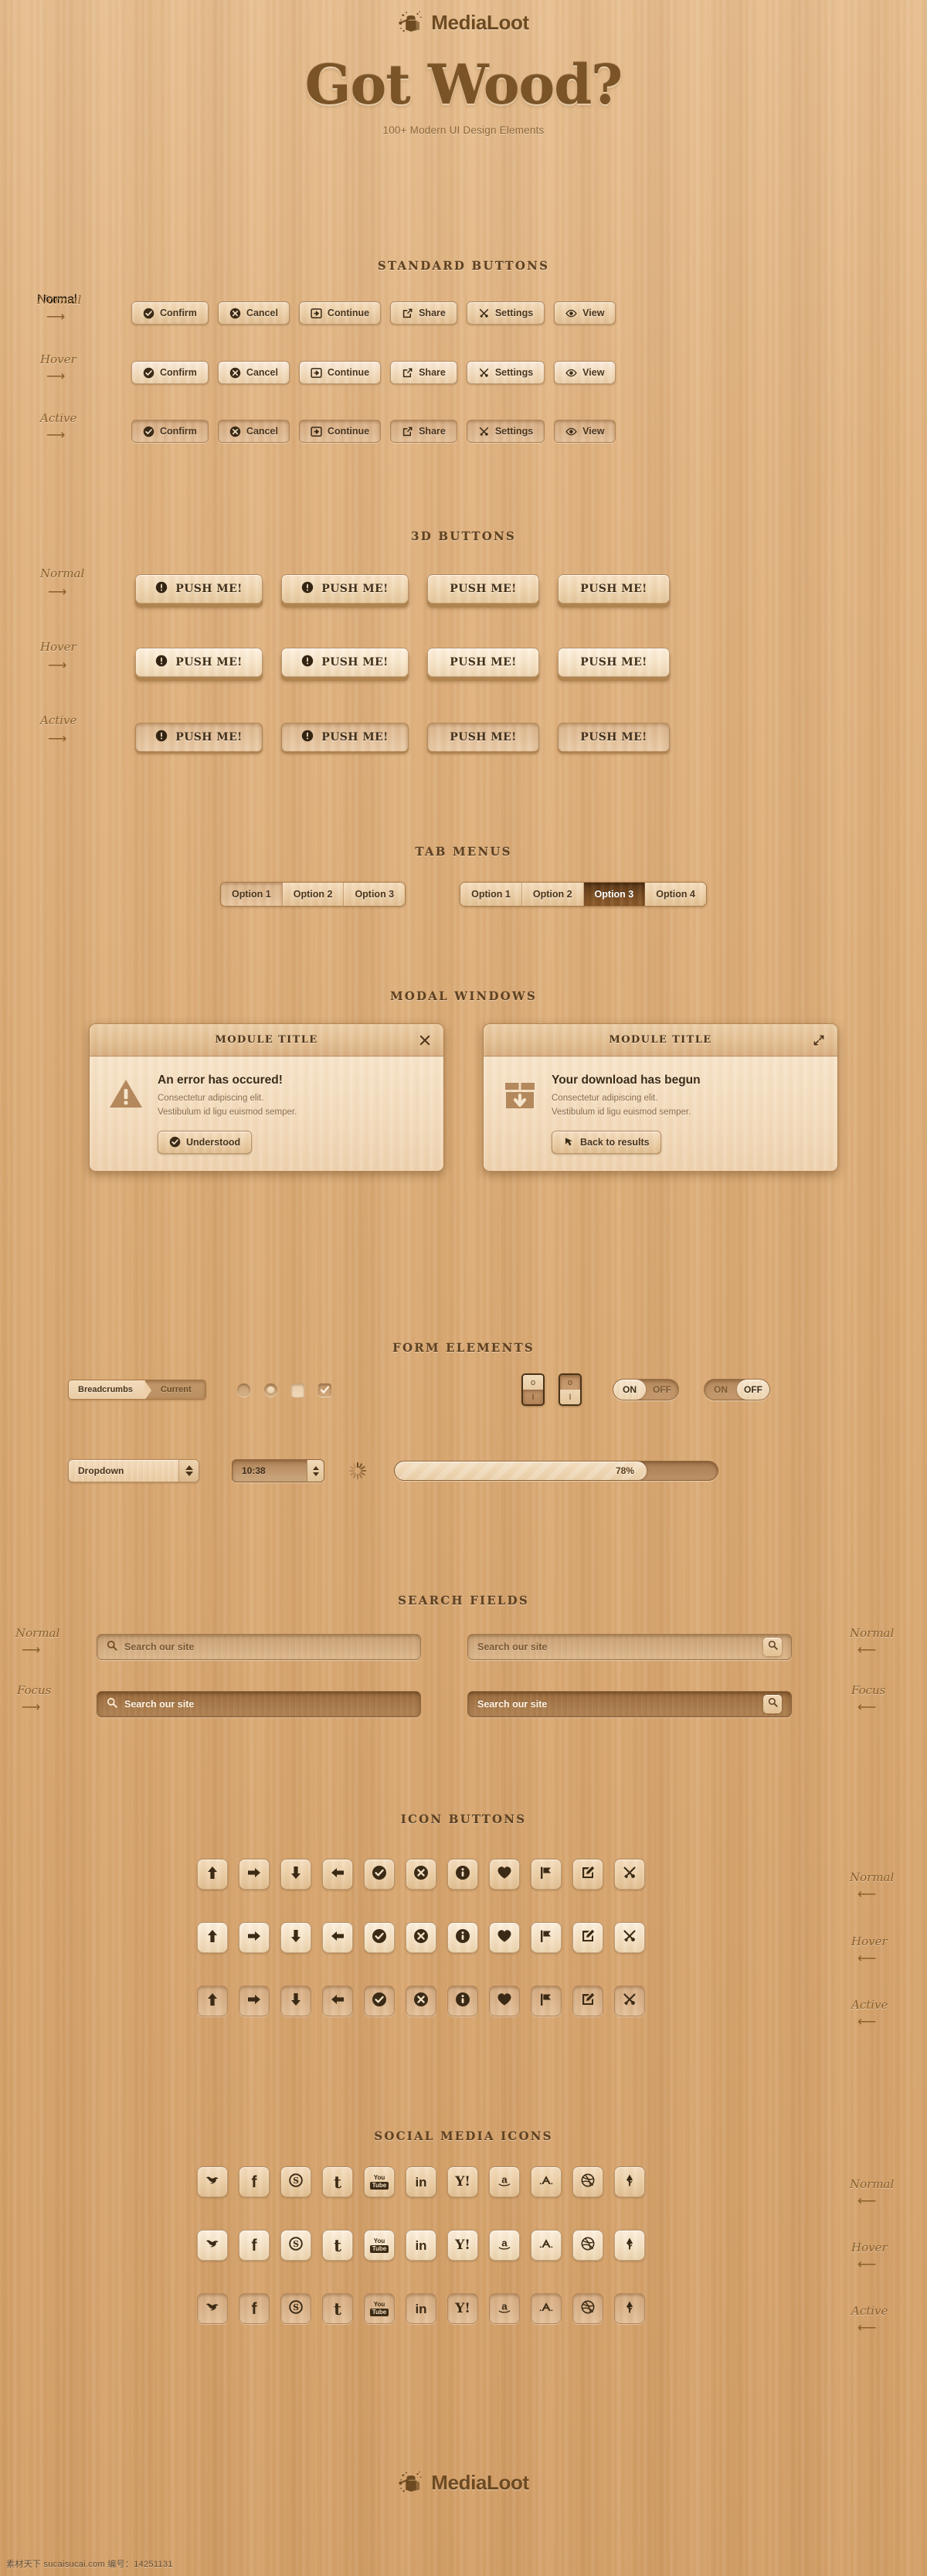  I want to click on arrow-left-icon-button, so click(337, 1875).